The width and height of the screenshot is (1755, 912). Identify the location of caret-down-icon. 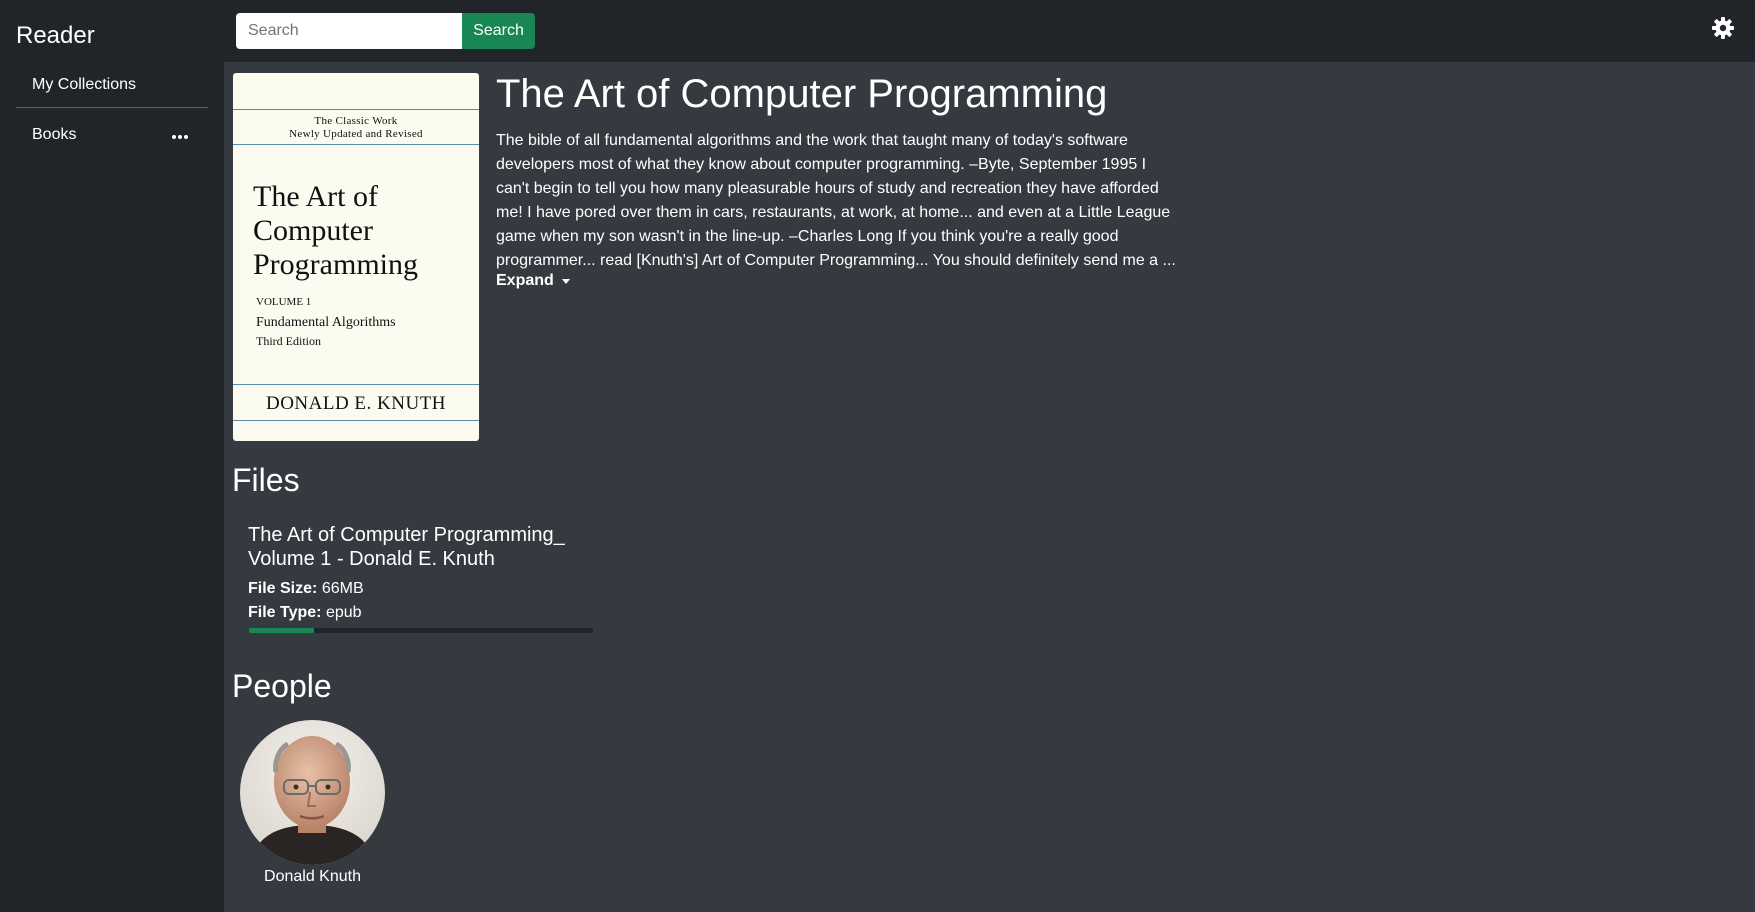
(566, 281).